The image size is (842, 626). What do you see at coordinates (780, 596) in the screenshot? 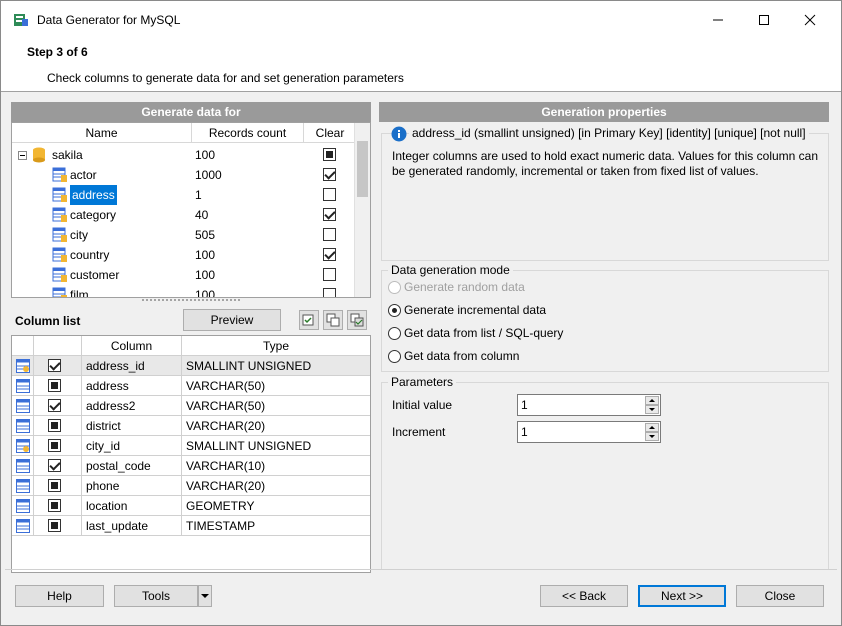
I see `close-button: Close` at bounding box center [780, 596].